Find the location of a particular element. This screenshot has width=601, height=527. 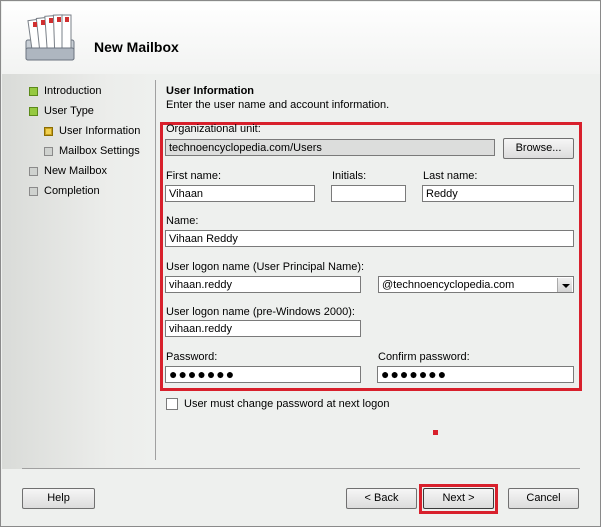

confirm-password-label: Confirm password: is located at coordinates (424, 357).